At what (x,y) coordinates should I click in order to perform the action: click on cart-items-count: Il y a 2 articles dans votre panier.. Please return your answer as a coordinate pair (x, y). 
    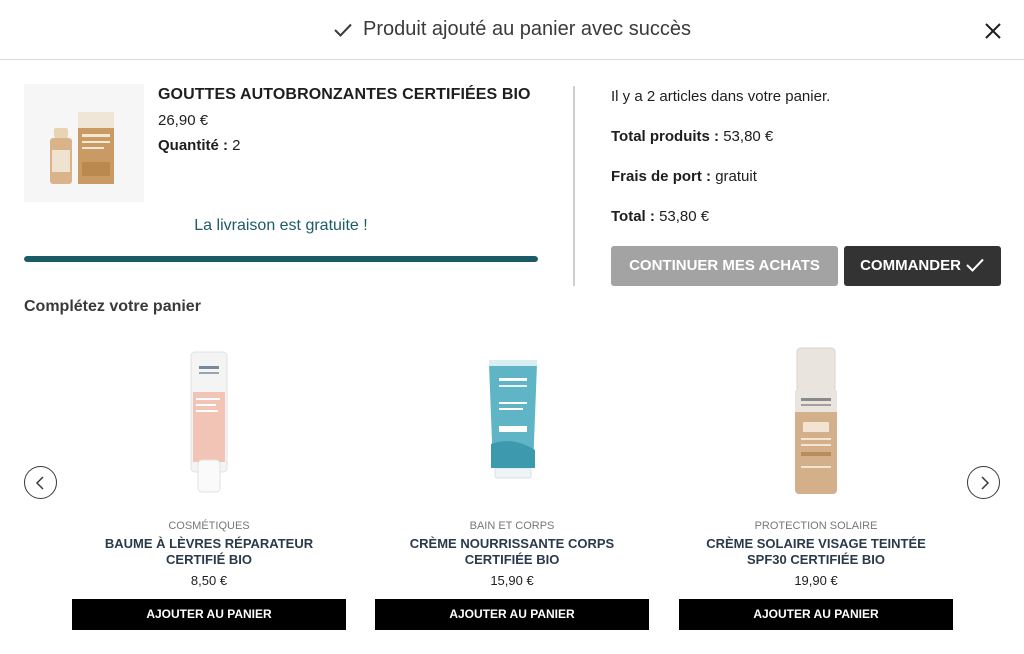
    Looking at the image, I should click on (721, 96).